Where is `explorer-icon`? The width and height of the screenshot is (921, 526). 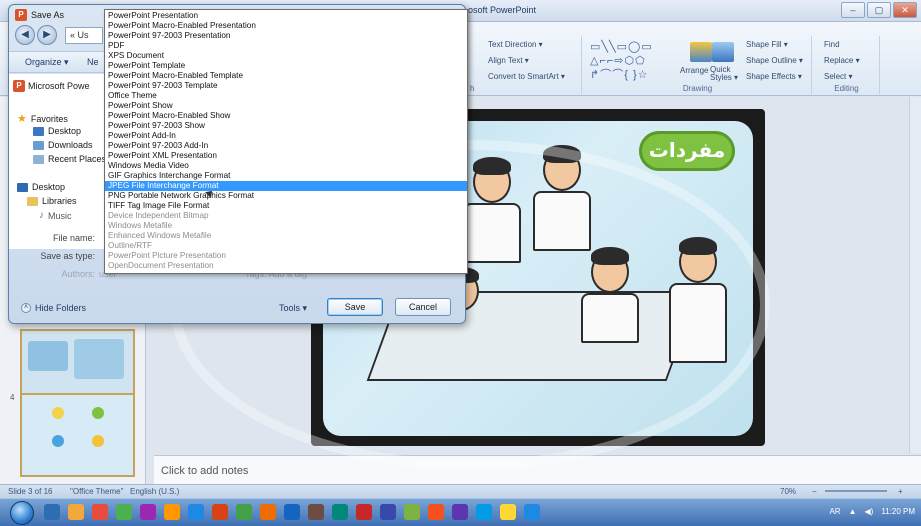 explorer-icon is located at coordinates (52, 512).